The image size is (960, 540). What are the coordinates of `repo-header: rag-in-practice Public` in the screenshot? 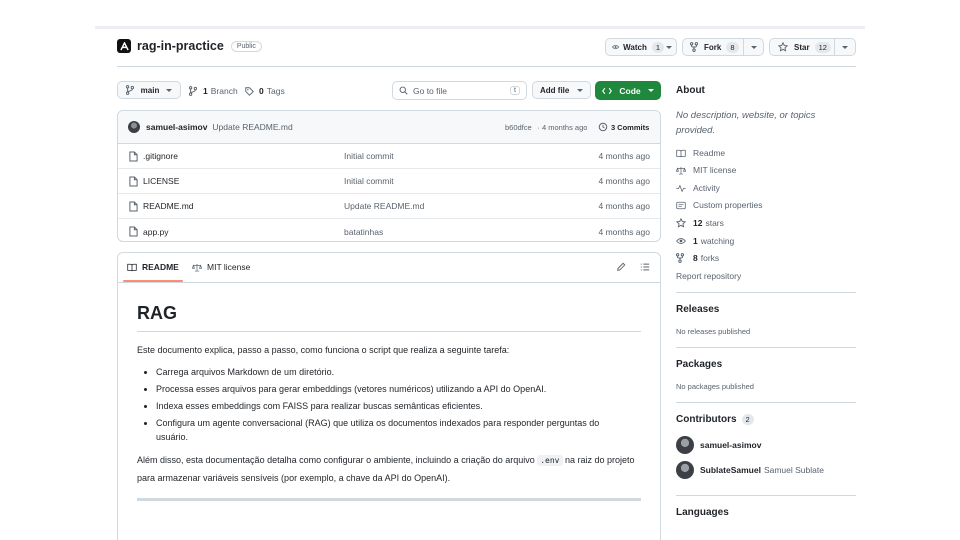 It's located at (189, 46).